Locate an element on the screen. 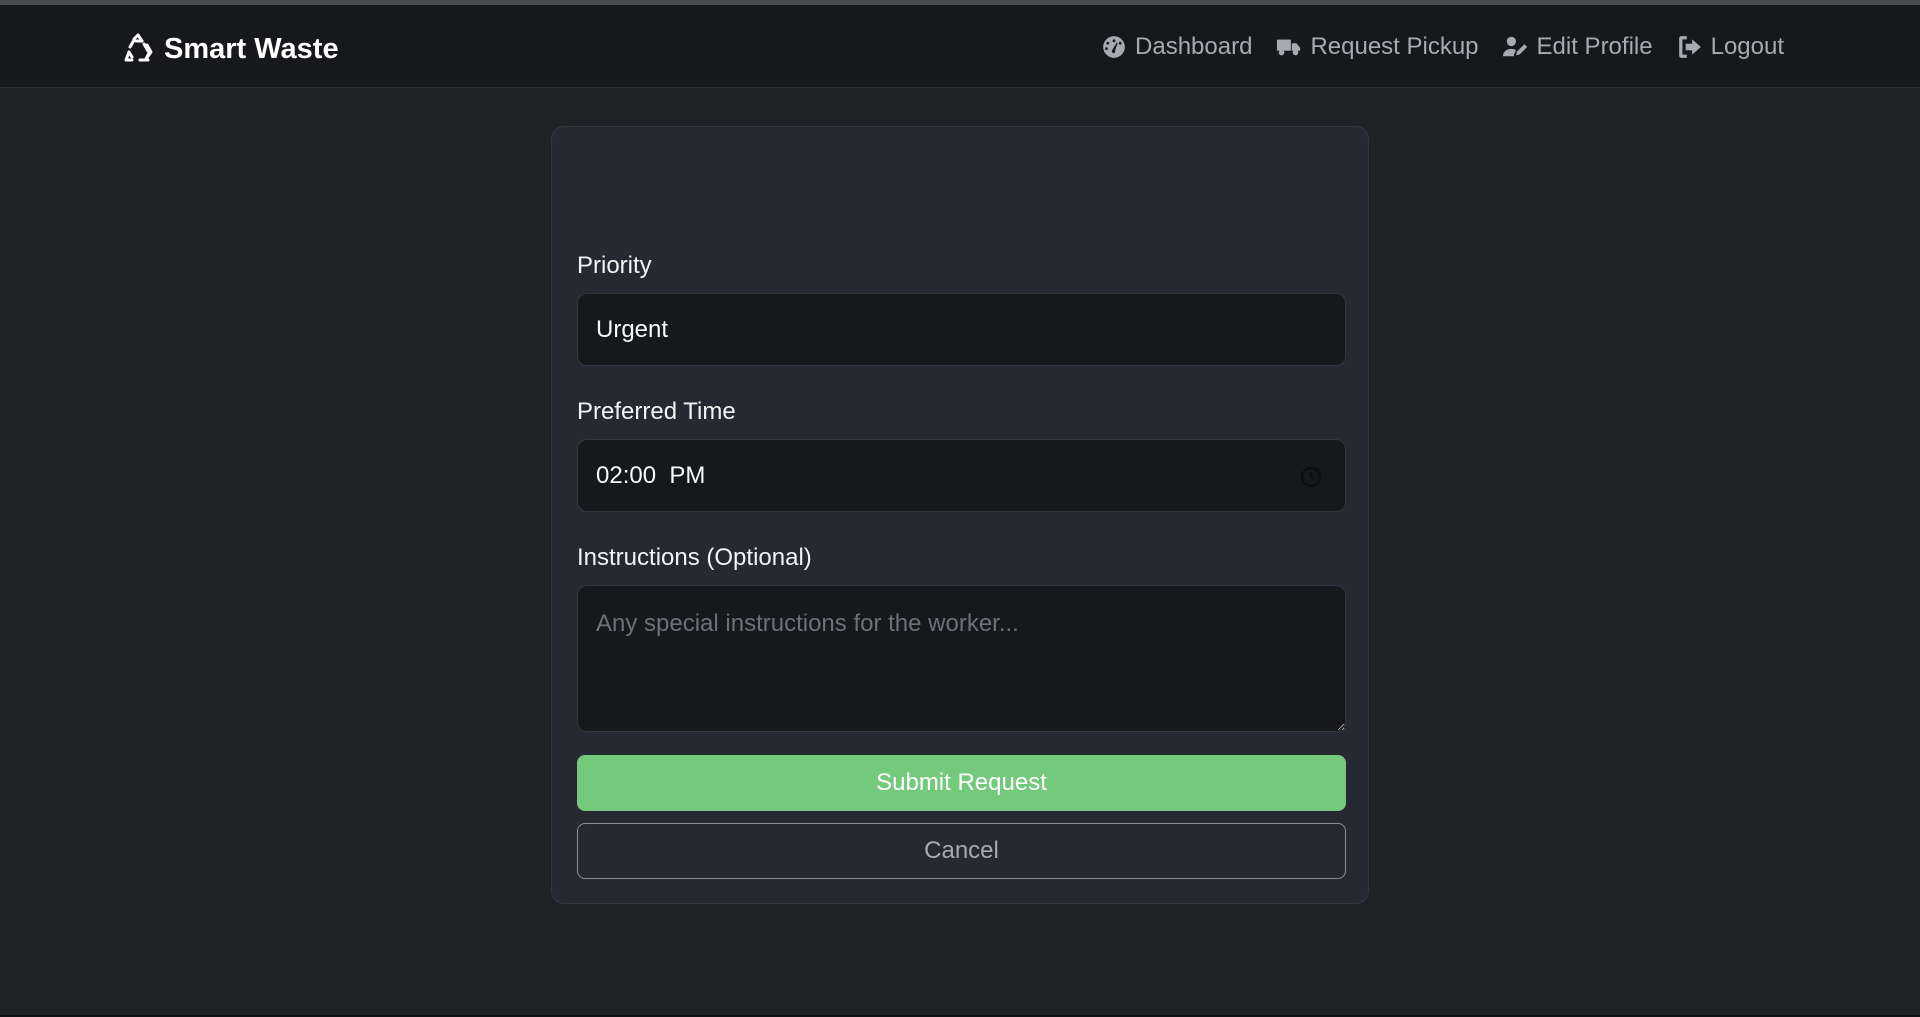 This screenshot has width=1920, height=1017. nav-request-pickup: Request Pickup is located at coordinates (1377, 47).